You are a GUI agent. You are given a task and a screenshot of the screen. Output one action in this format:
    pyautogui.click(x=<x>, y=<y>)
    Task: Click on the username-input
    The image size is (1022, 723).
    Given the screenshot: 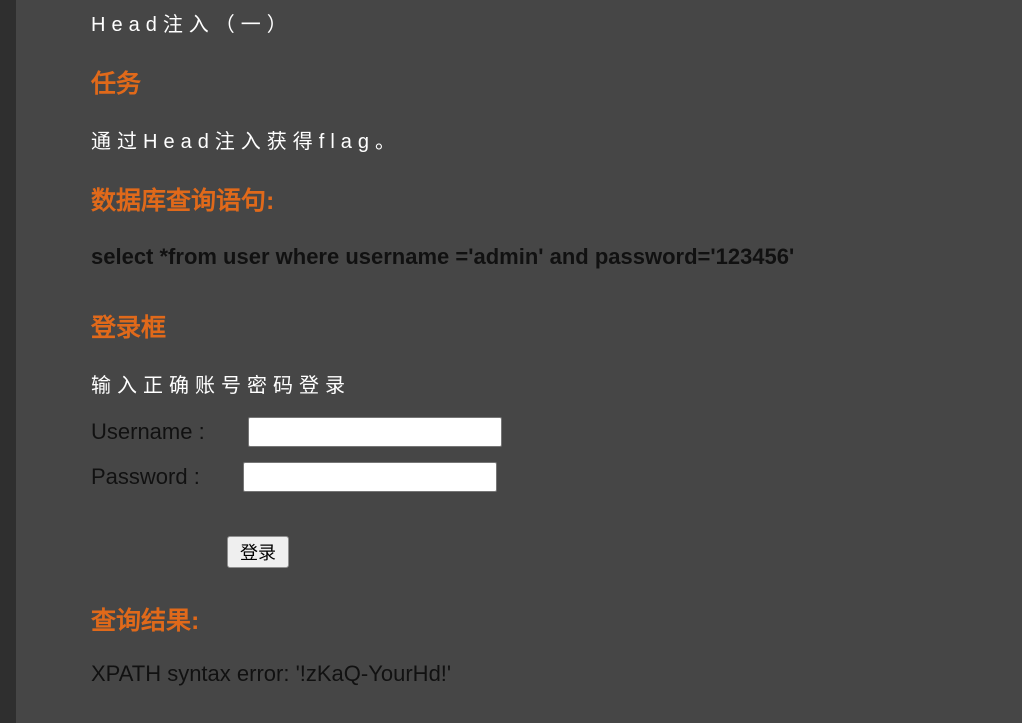 What is the action you would take?
    pyautogui.click(x=375, y=432)
    